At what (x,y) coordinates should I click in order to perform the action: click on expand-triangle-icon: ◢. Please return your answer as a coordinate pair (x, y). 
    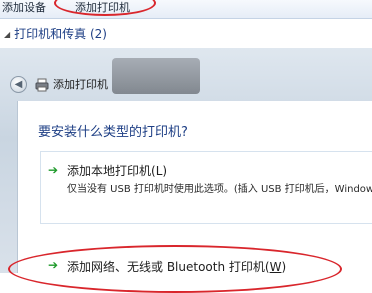
    Looking at the image, I should click on (7, 34).